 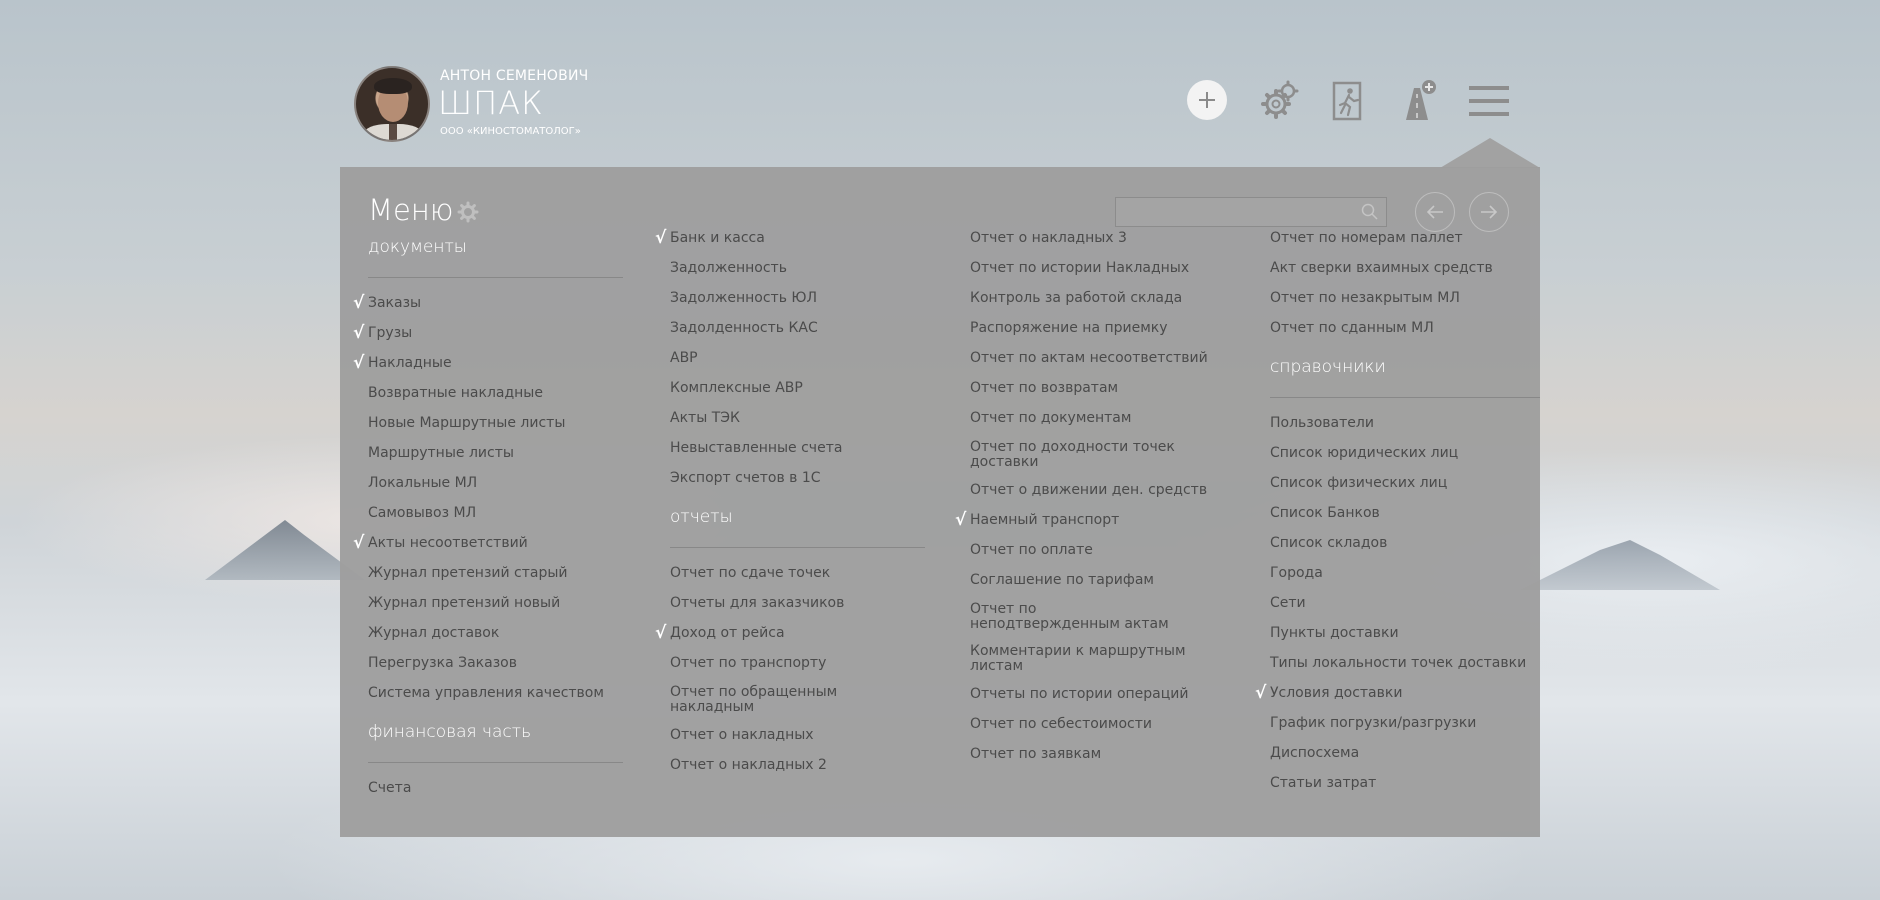 I want to click on menu-item-label: Отчет по оплате, so click(x=1031, y=550).